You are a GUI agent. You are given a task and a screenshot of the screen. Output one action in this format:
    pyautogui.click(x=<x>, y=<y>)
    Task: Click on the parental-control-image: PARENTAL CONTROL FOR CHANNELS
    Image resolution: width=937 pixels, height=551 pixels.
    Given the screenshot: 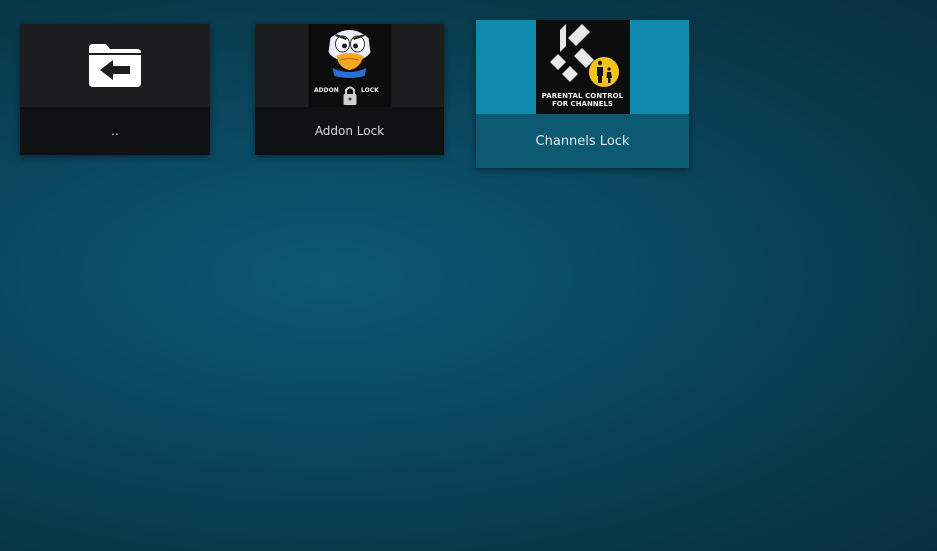 What is the action you would take?
    pyautogui.click(x=582, y=67)
    